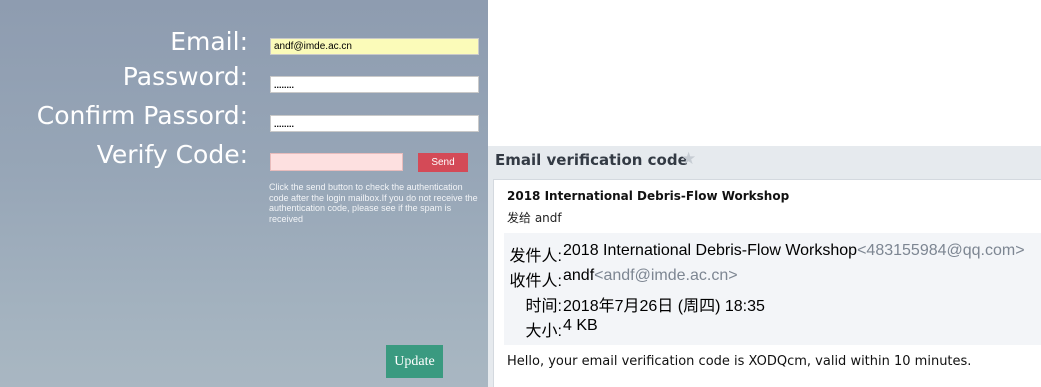  What do you see at coordinates (185, 76) in the screenshot?
I see `password-label: Password:` at bounding box center [185, 76].